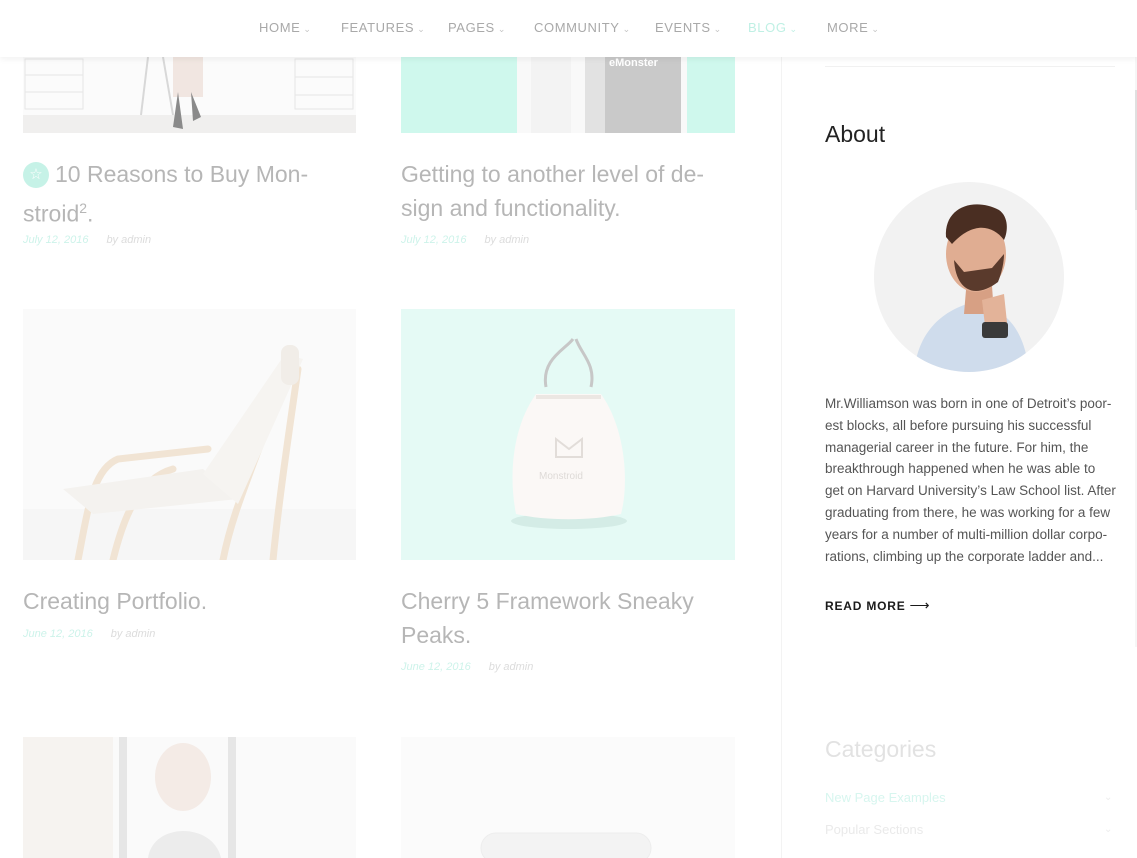 This screenshot has height=858, width=1137. Describe the element at coordinates (920, 605) in the screenshot. I see `arrow-right-icon: ⟶` at that location.